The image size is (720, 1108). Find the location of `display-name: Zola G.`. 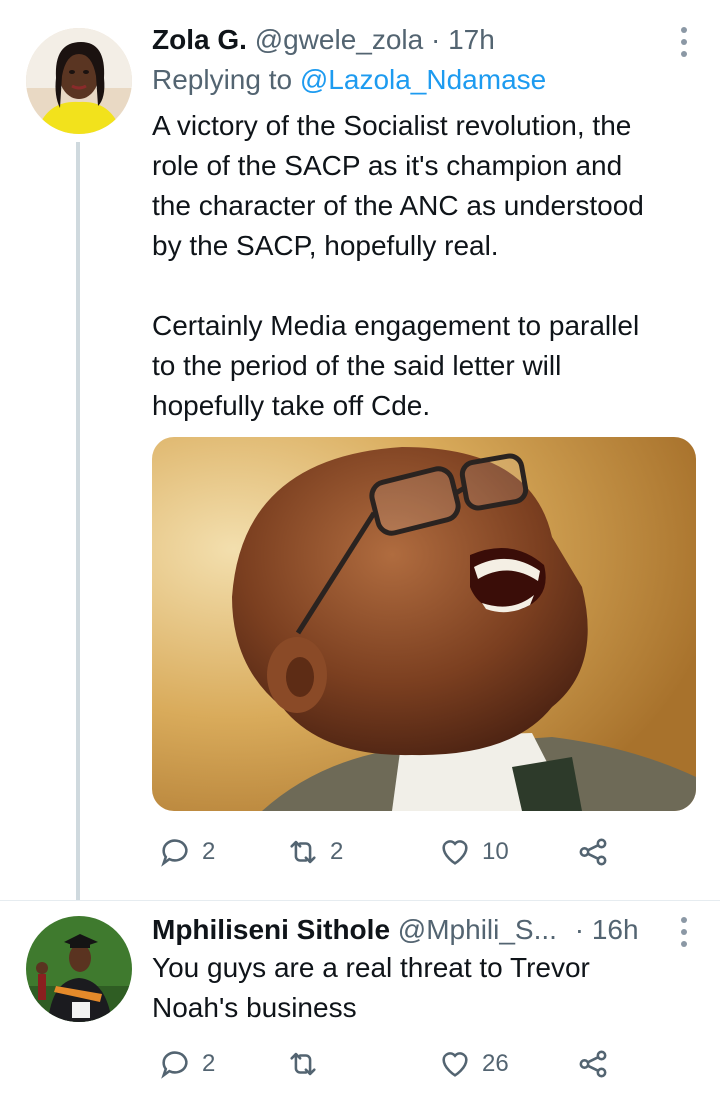

display-name: Zola G. is located at coordinates (199, 39).